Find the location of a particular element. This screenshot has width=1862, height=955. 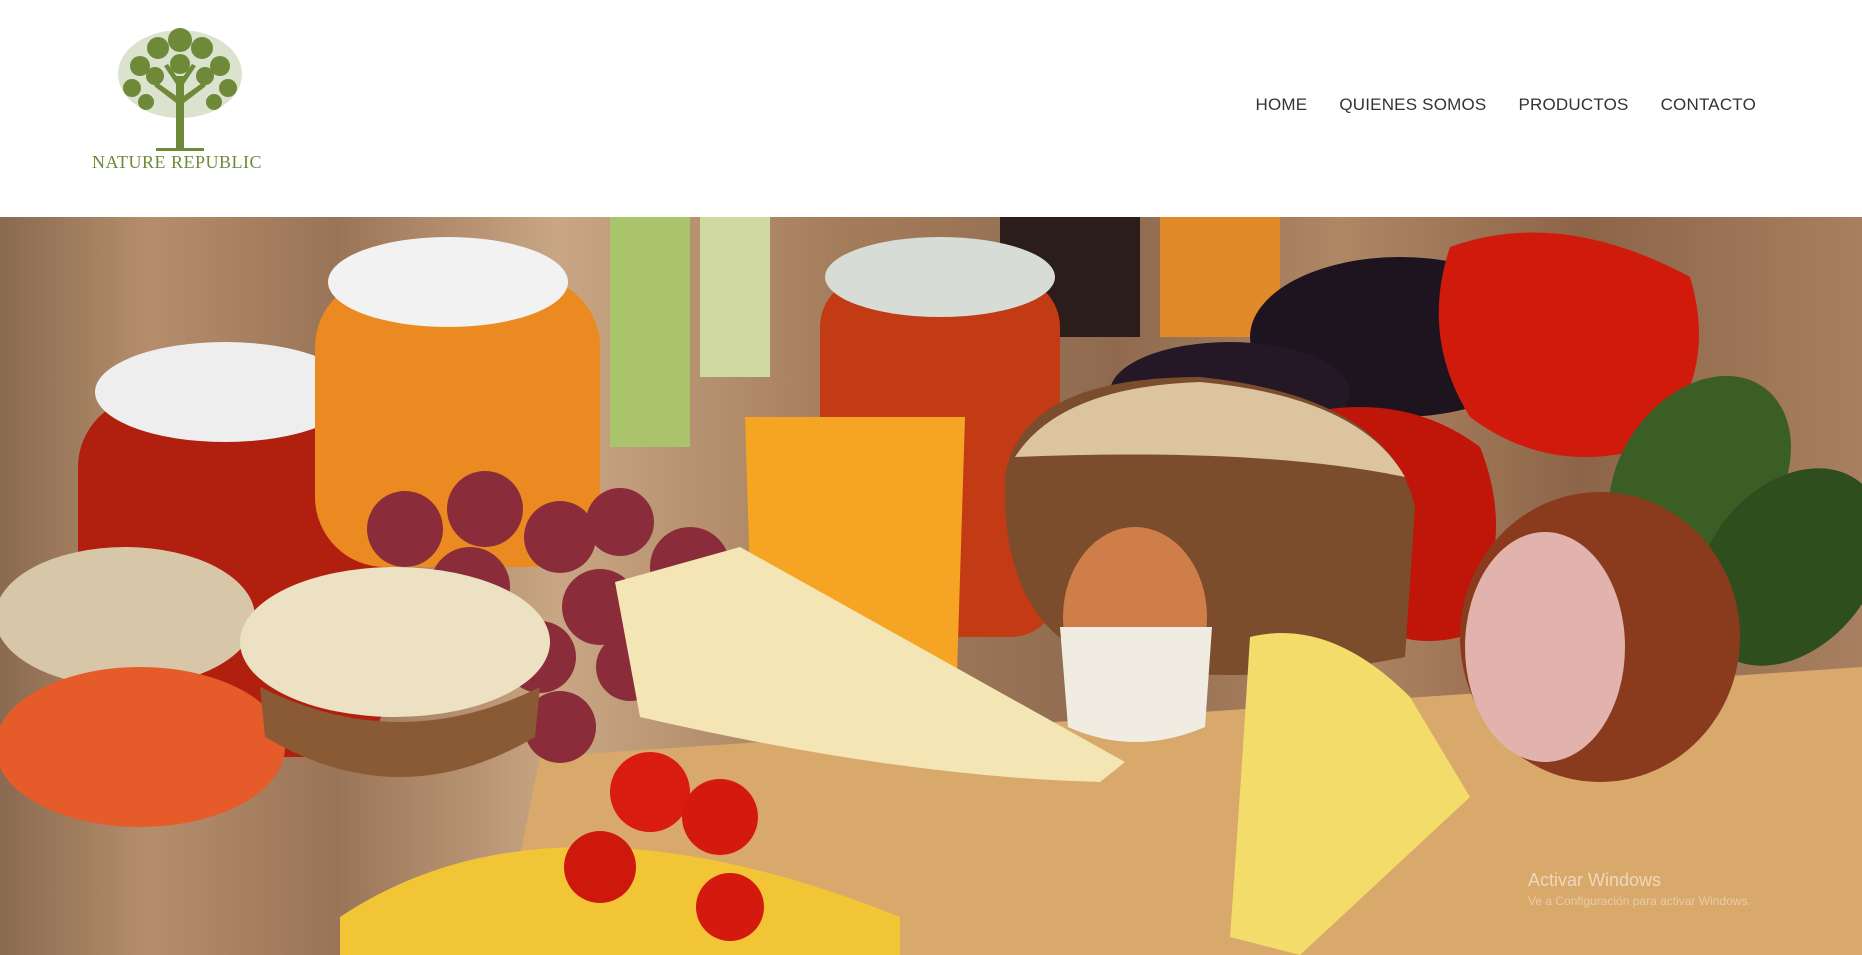

brand-logo: NATURE REPUBLIC is located at coordinates (183, 101).